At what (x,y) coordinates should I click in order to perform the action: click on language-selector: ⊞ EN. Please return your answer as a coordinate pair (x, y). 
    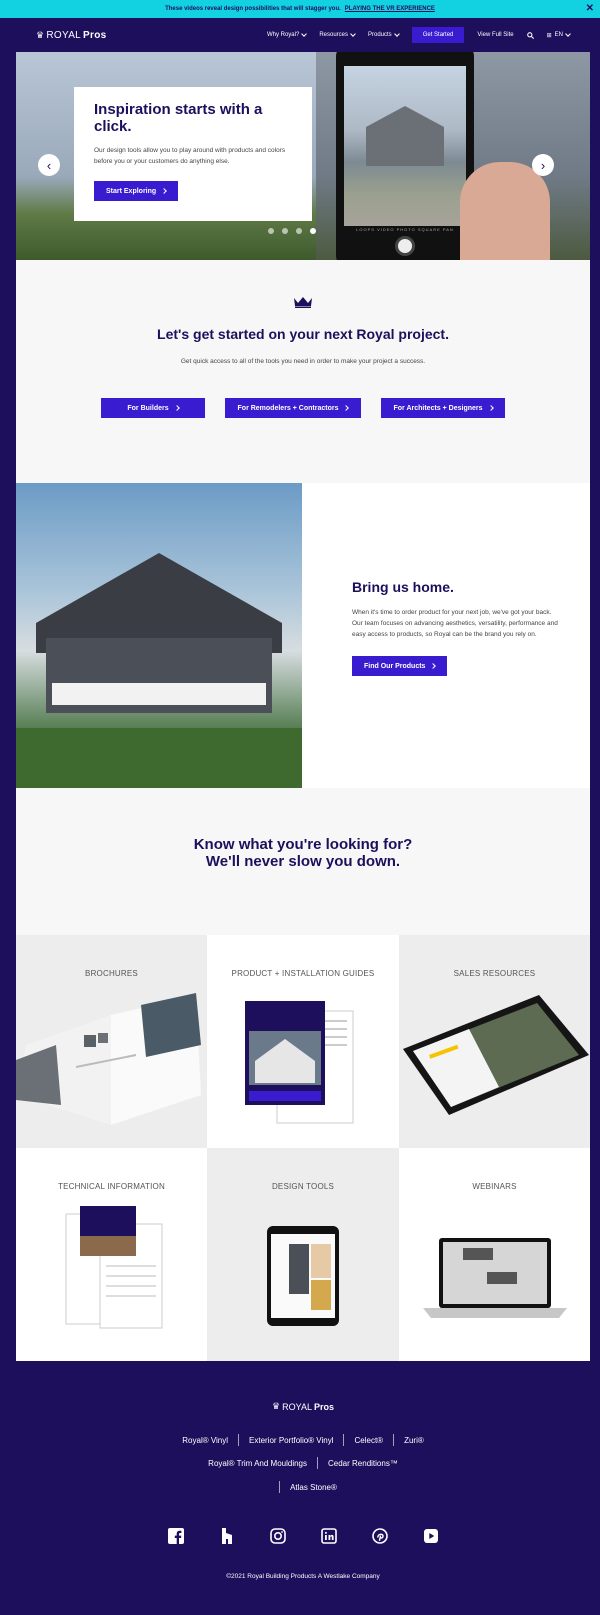
    Looking at the image, I should click on (558, 35).